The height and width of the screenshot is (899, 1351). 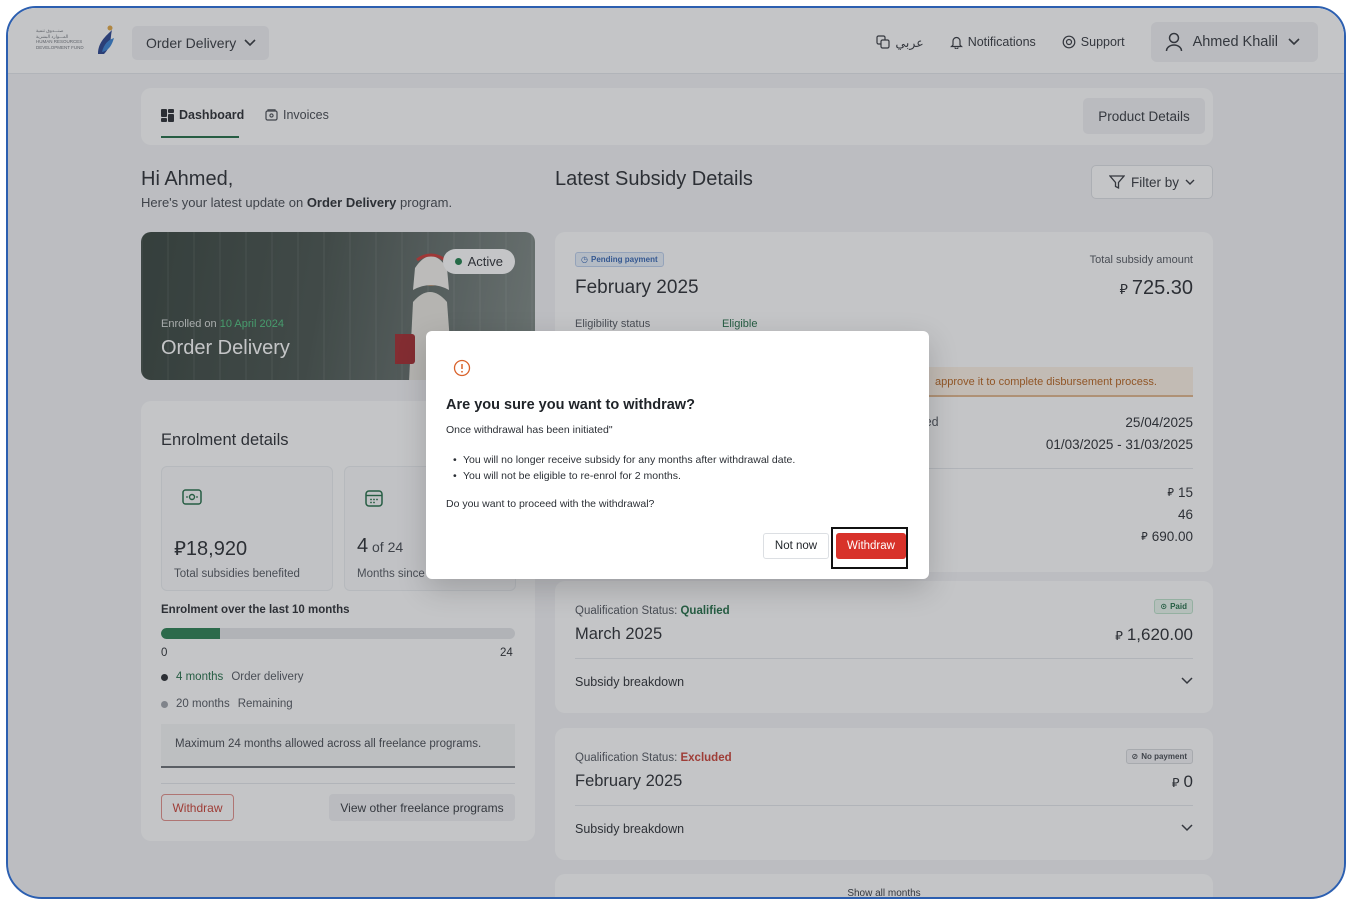 I want to click on info-icon, so click(x=462, y=368).